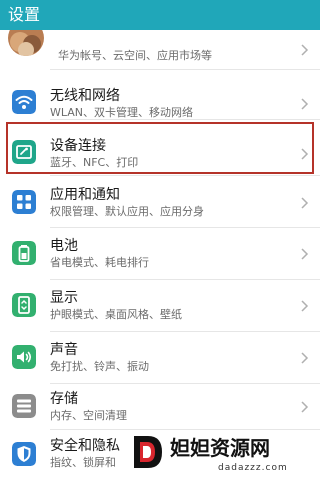 The image size is (320, 481). What do you see at coordinates (24, 102) in the screenshot?
I see `wifi-icon` at bounding box center [24, 102].